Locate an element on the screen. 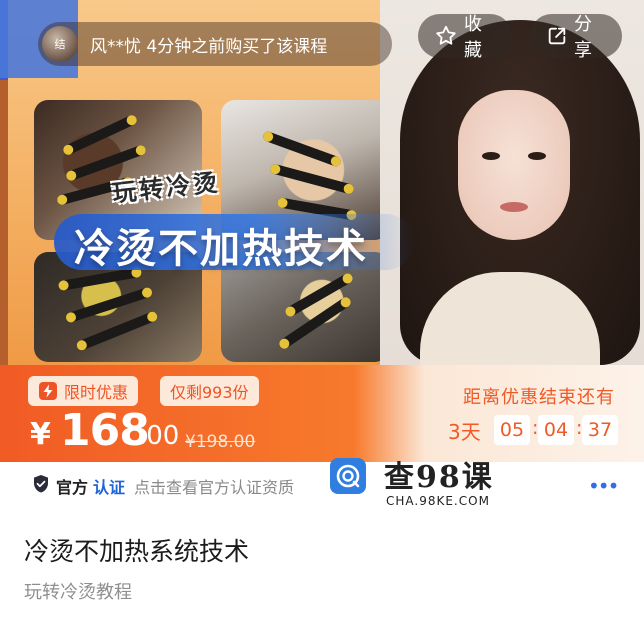  purchase-toast-text: 风**忧 4分钟之前购买了该课程 is located at coordinates (209, 46).